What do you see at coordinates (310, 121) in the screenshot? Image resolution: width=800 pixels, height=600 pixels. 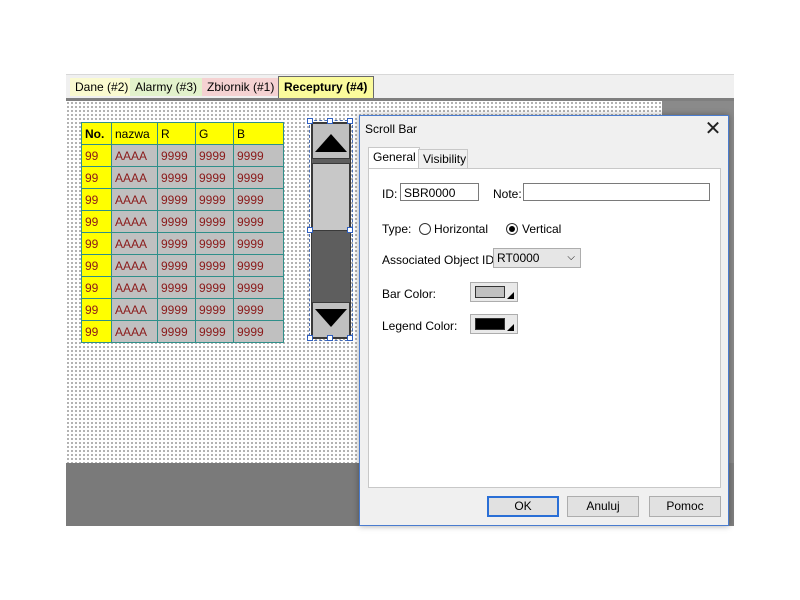 I see `resize-handle-nw` at bounding box center [310, 121].